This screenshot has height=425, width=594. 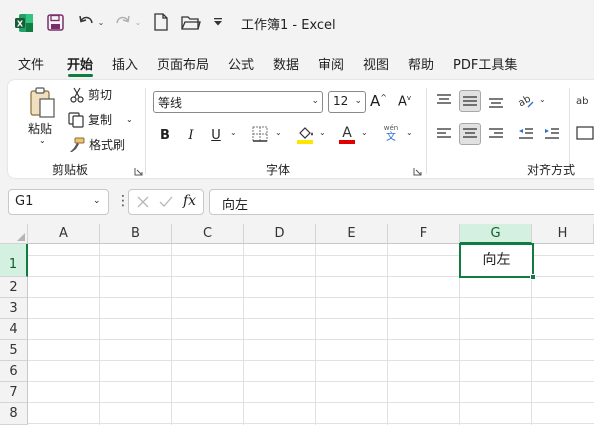 I want to click on align-right-icon, so click(x=496, y=134).